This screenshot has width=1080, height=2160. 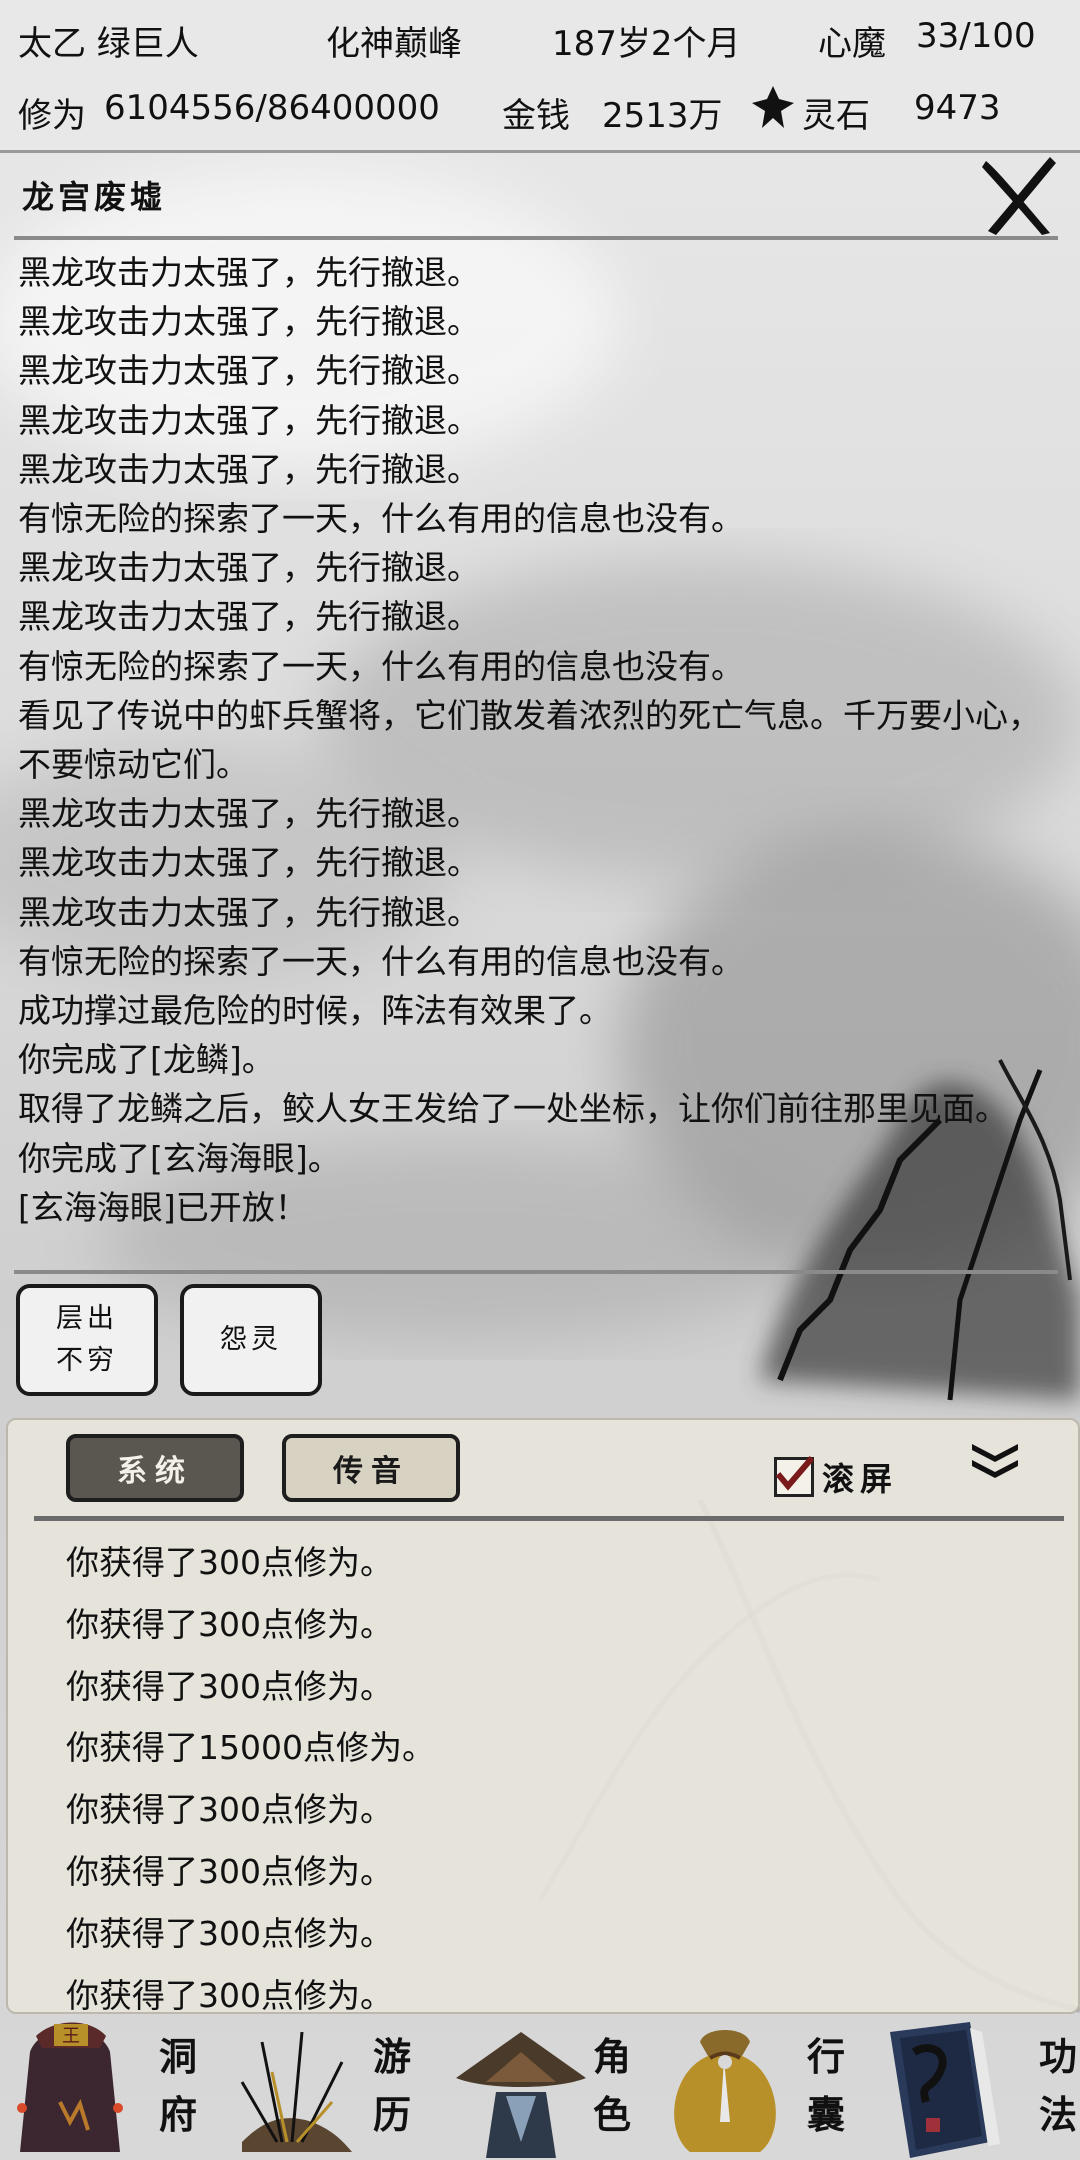 I want to click on nav-label-char: 游, so click(x=391, y=2056).